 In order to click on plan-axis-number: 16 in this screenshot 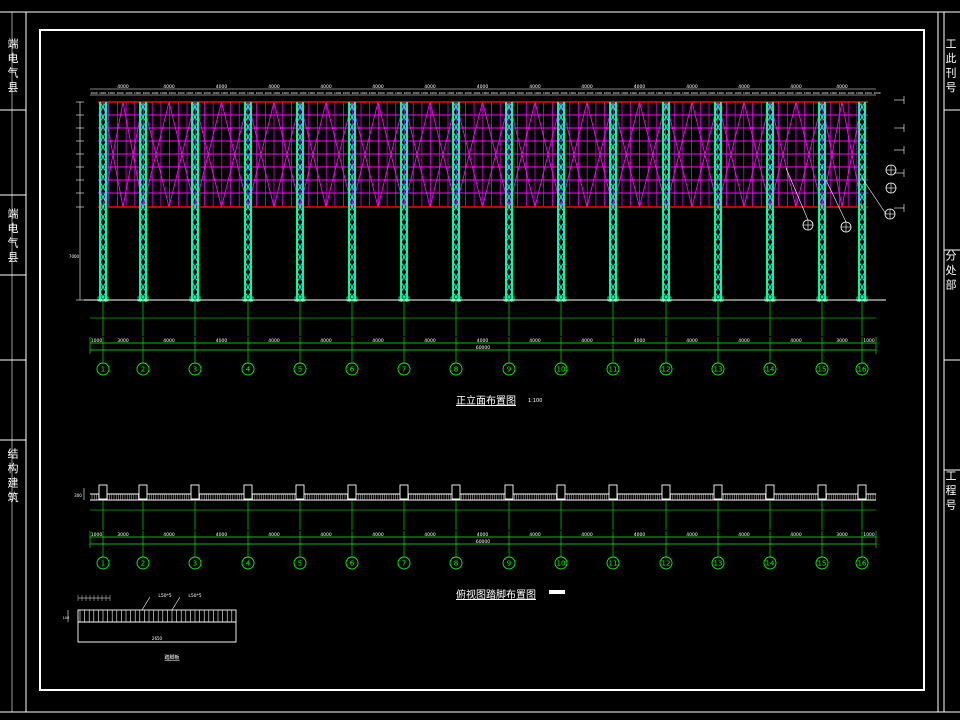, I will do `click(862, 564)`.